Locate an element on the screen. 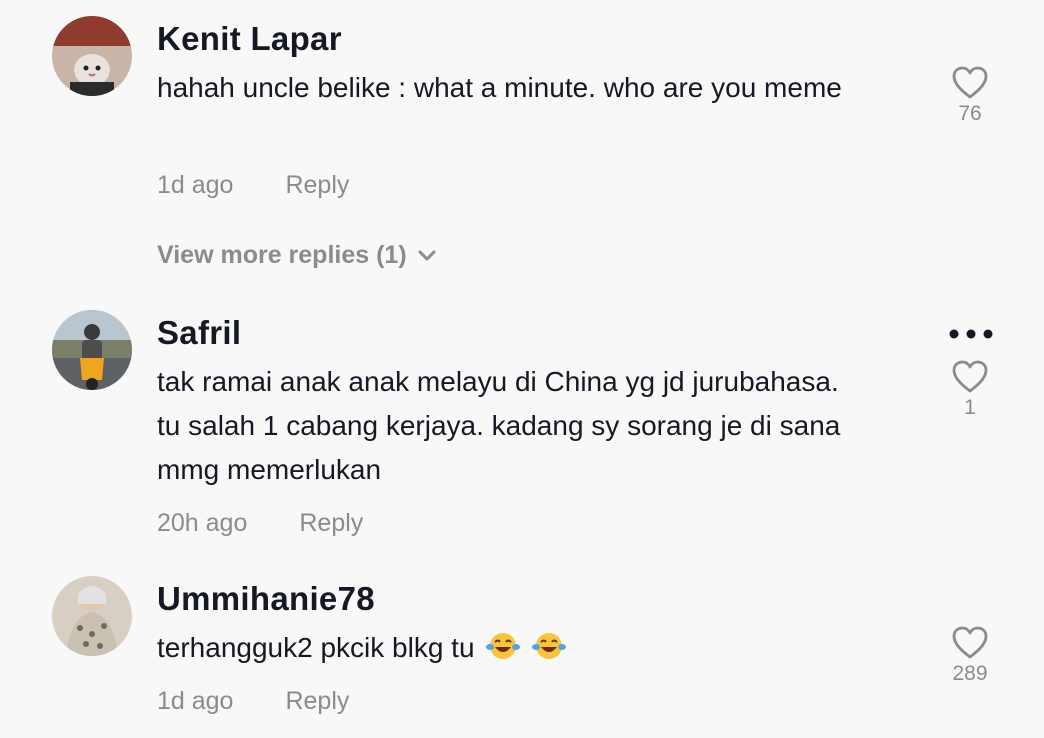 This screenshot has height=738, width=1044. person-avatar-icon is located at coordinates (92, 616).